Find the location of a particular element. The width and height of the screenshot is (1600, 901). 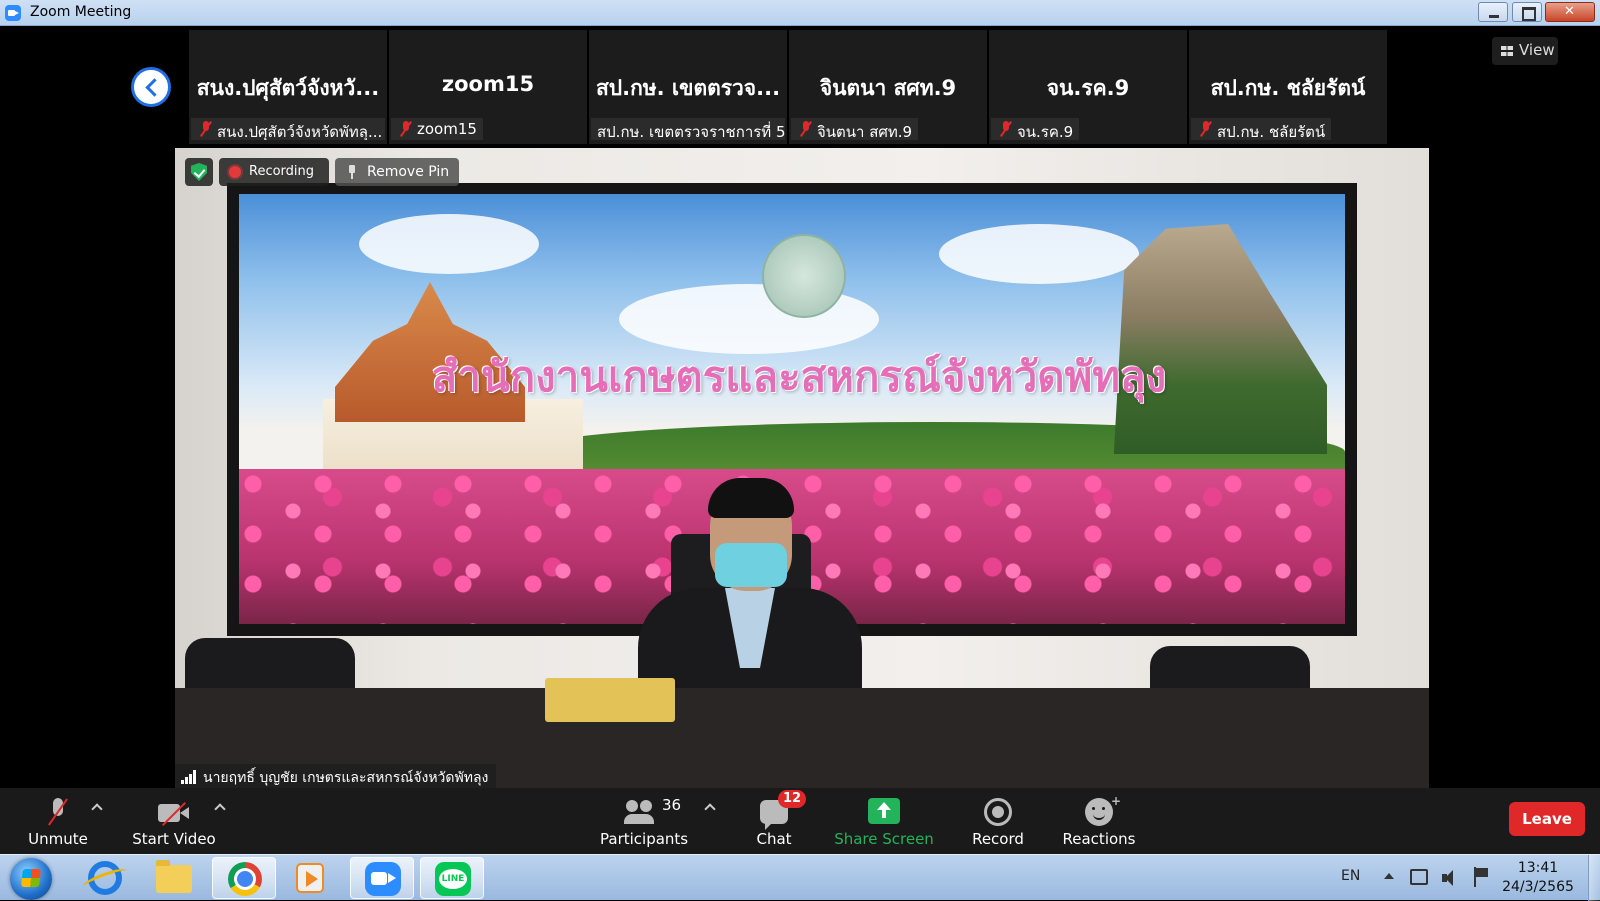

taskbar-internet-explorer is located at coordinates (104, 878).